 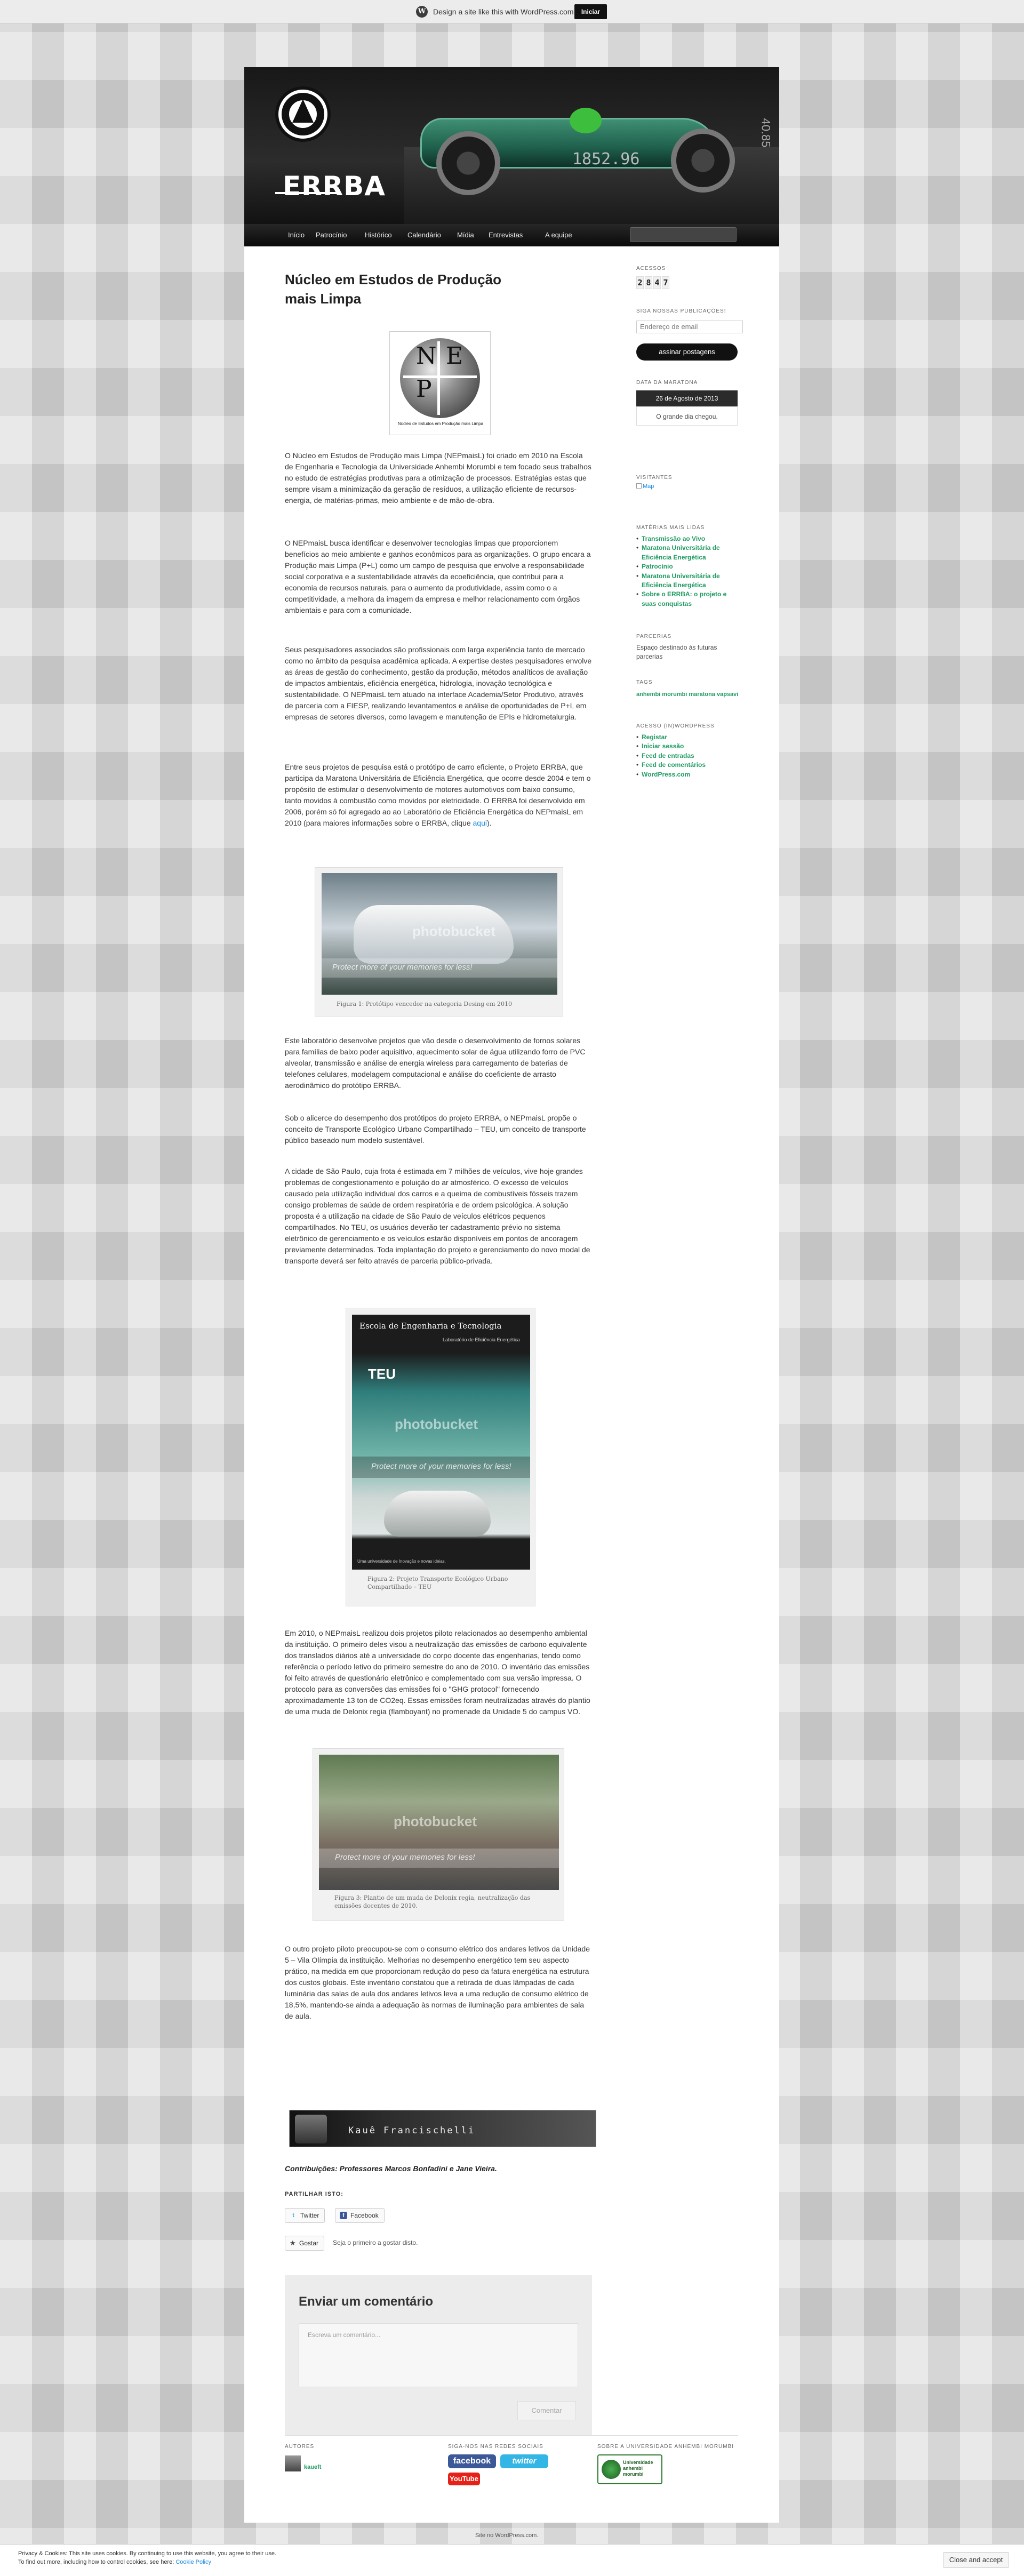 I want to click on like-text: Seja o primeiro a gostar disto., so click(x=375, y=2242).